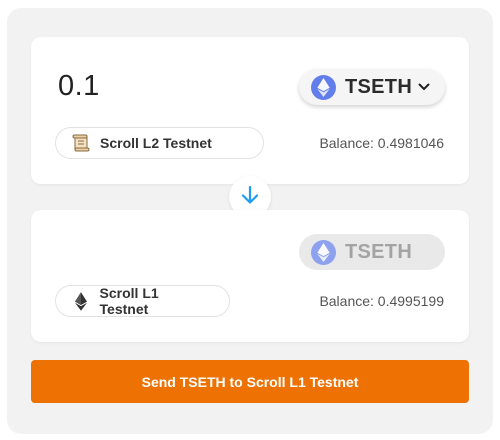  I want to click on token-name: TSETH, so click(379, 86).